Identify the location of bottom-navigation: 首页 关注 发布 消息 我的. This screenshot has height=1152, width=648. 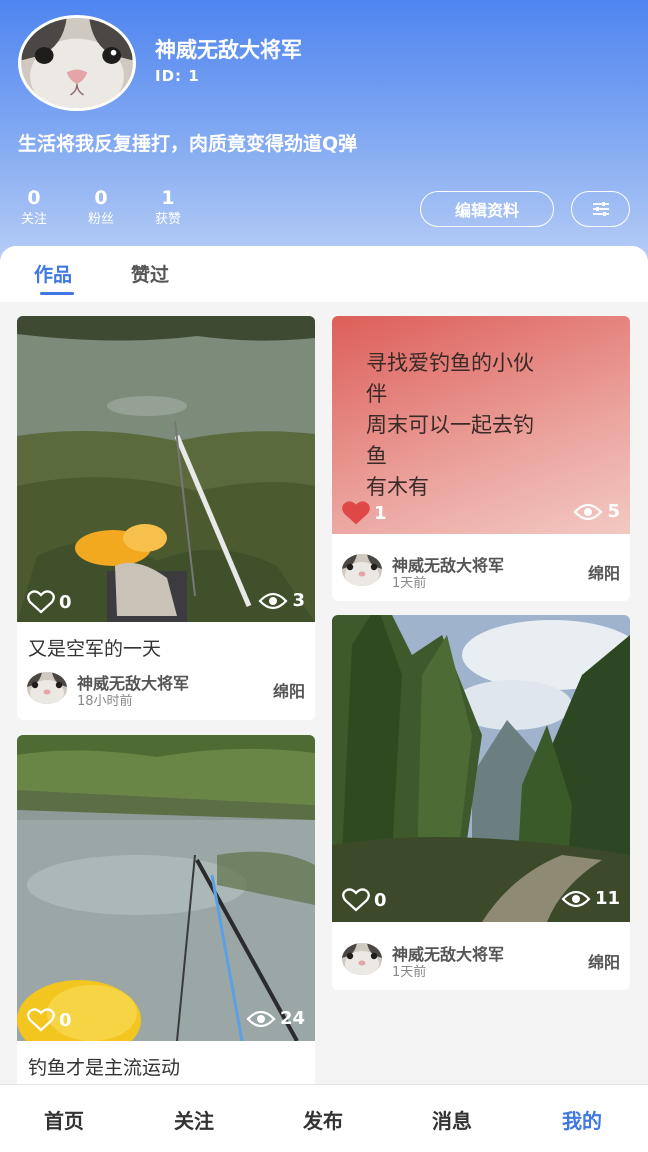
(324, 1118).